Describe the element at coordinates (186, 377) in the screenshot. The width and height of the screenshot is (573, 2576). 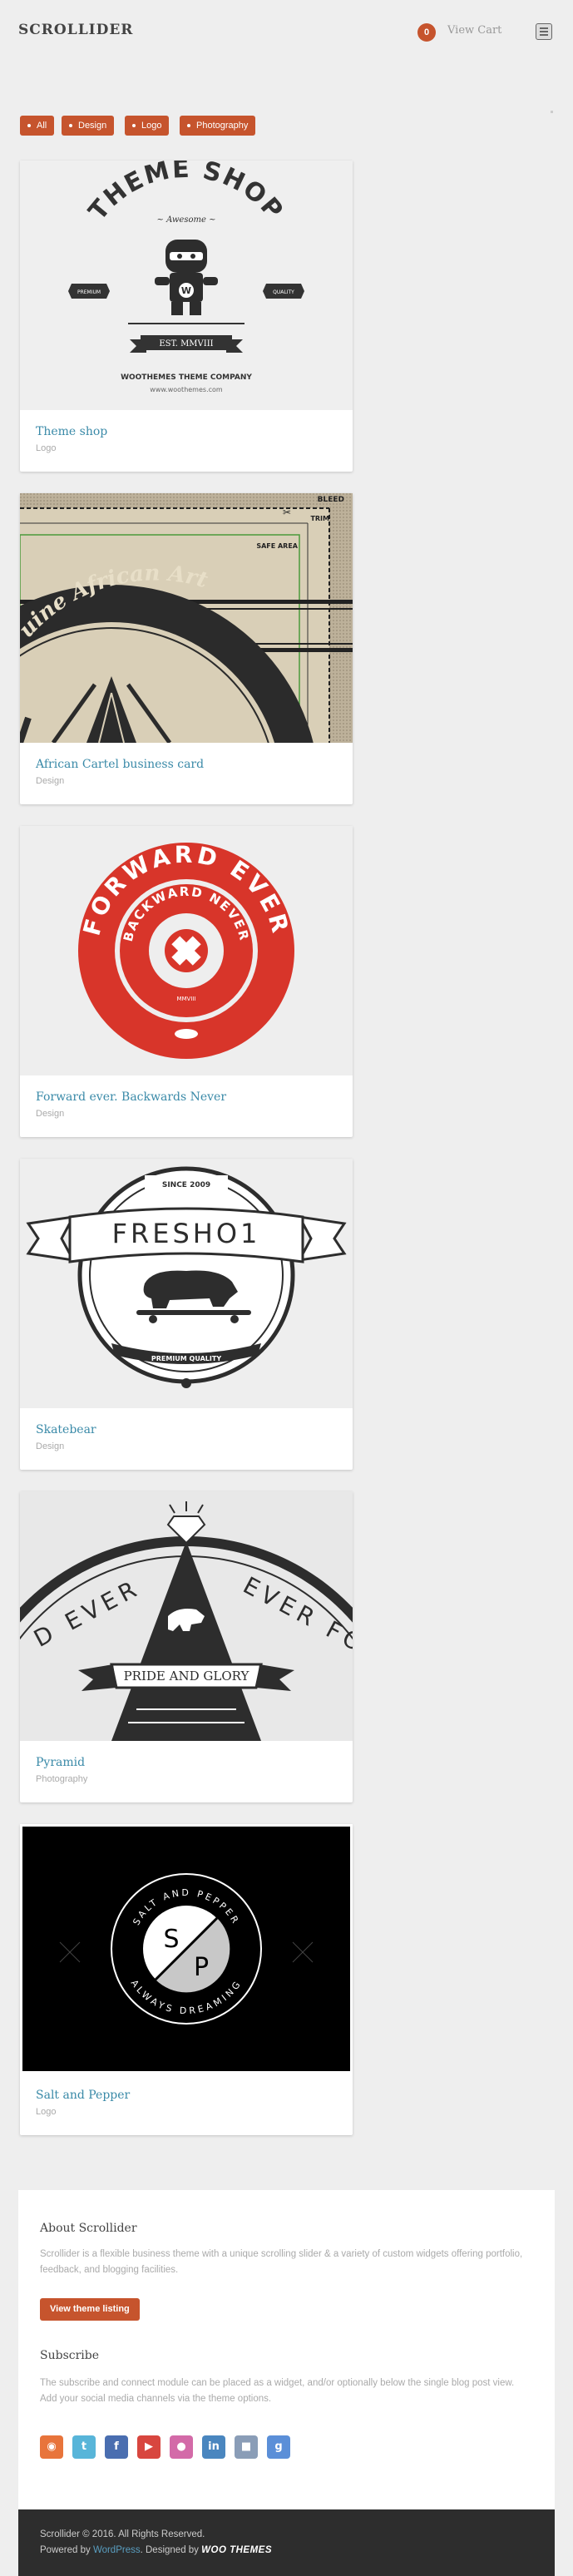
I see `art-company: WOOTHEMES THEME COMPANY` at that location.